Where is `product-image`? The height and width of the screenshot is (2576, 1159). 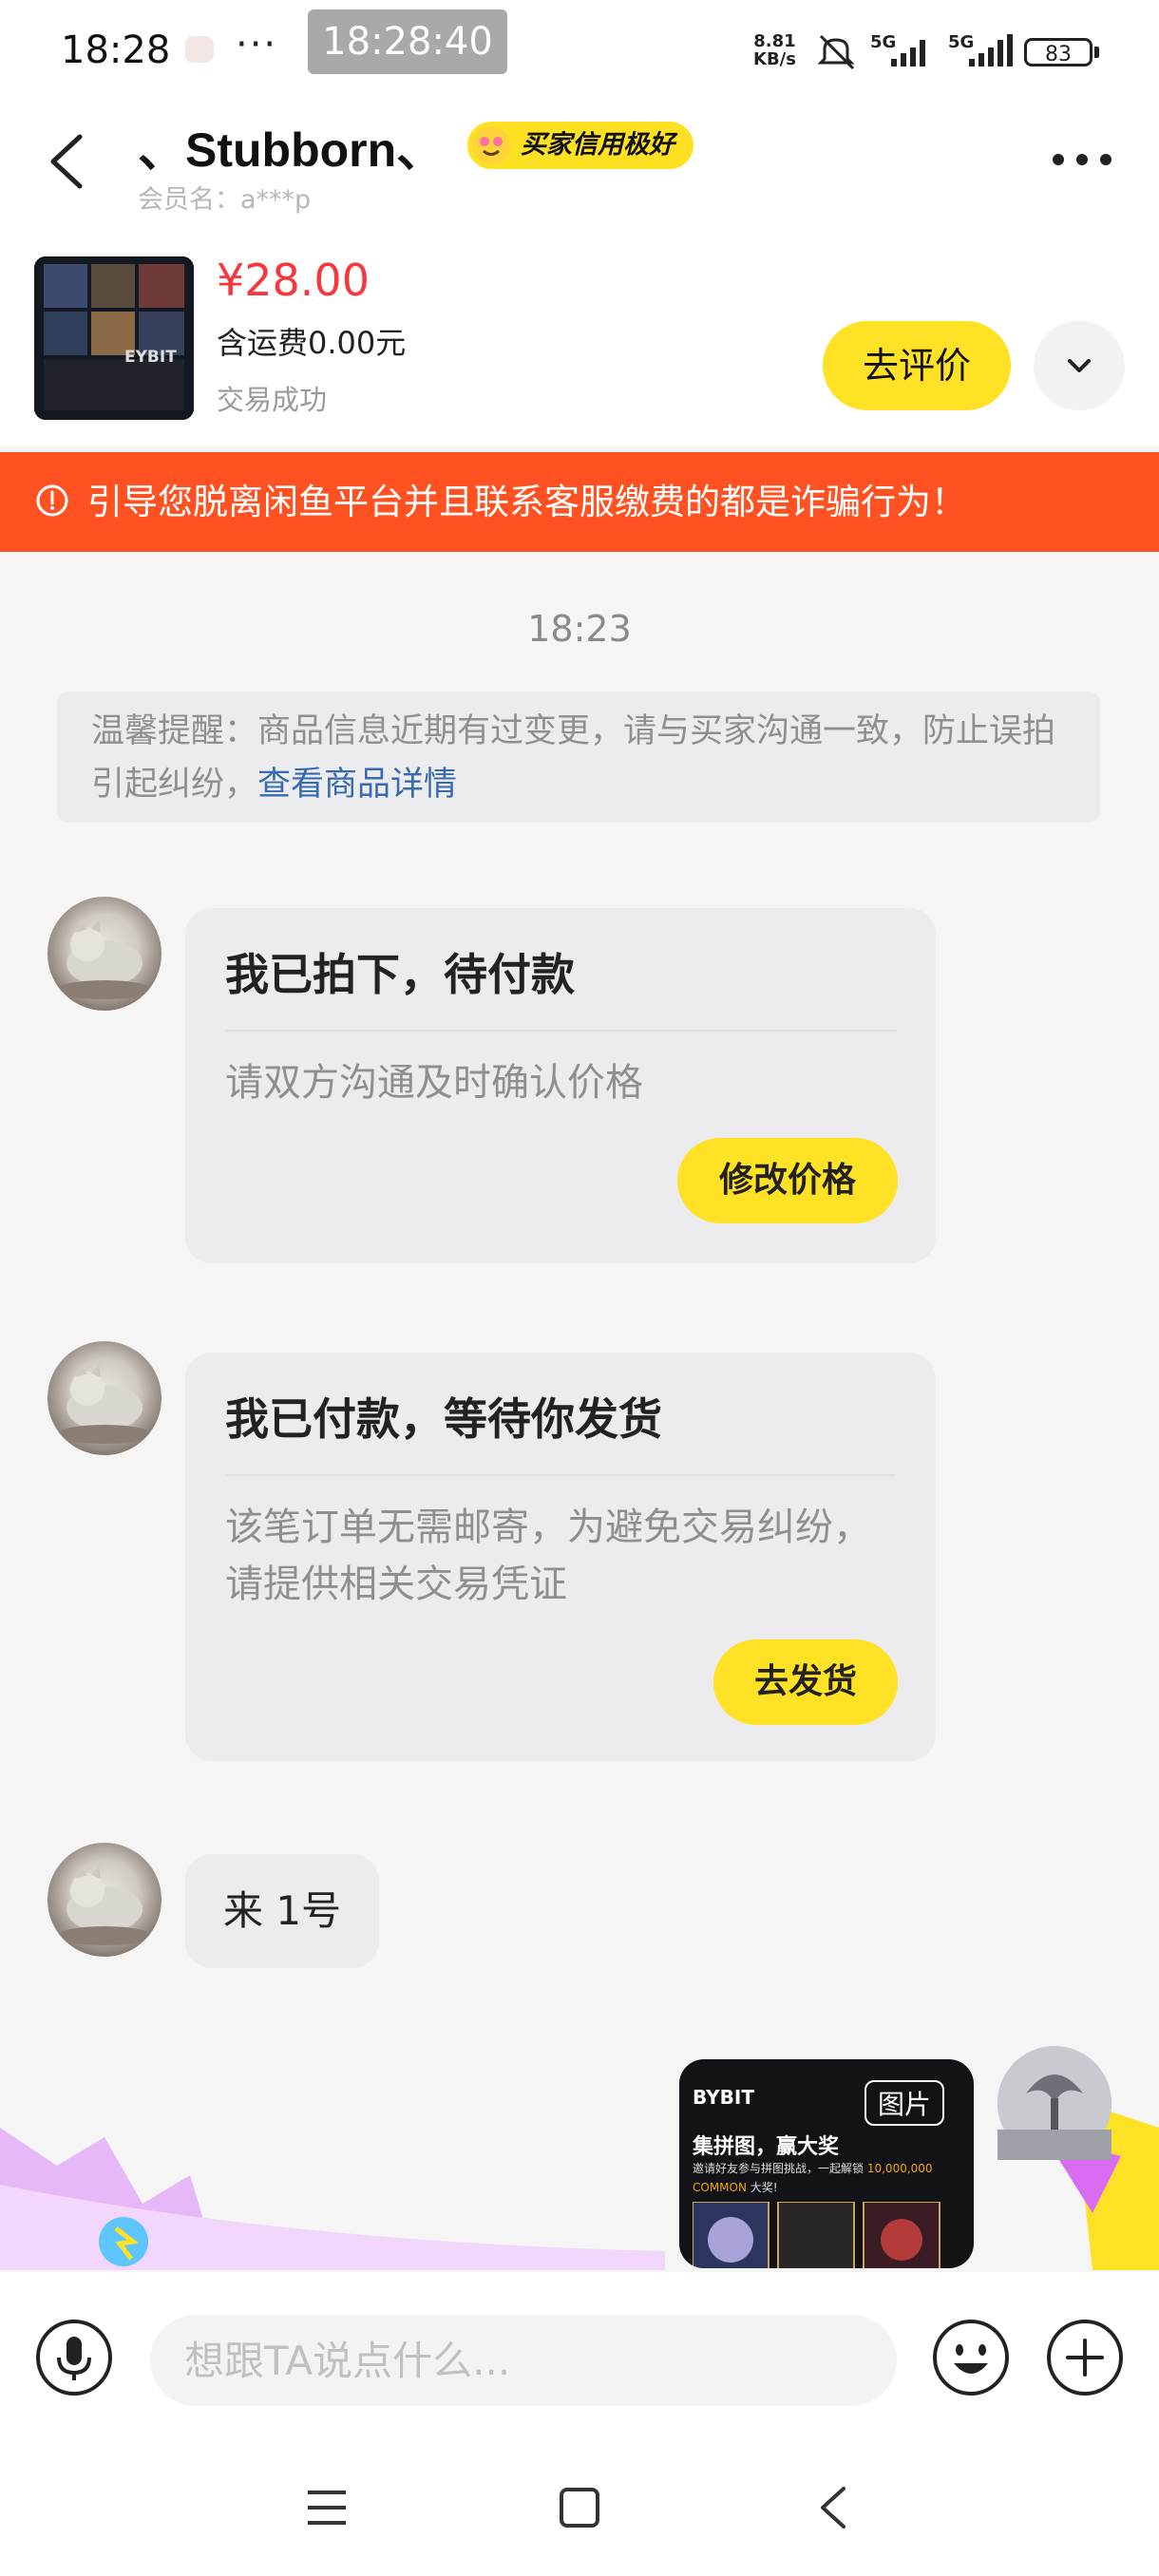 product-image is located at coordinates (114, 338).